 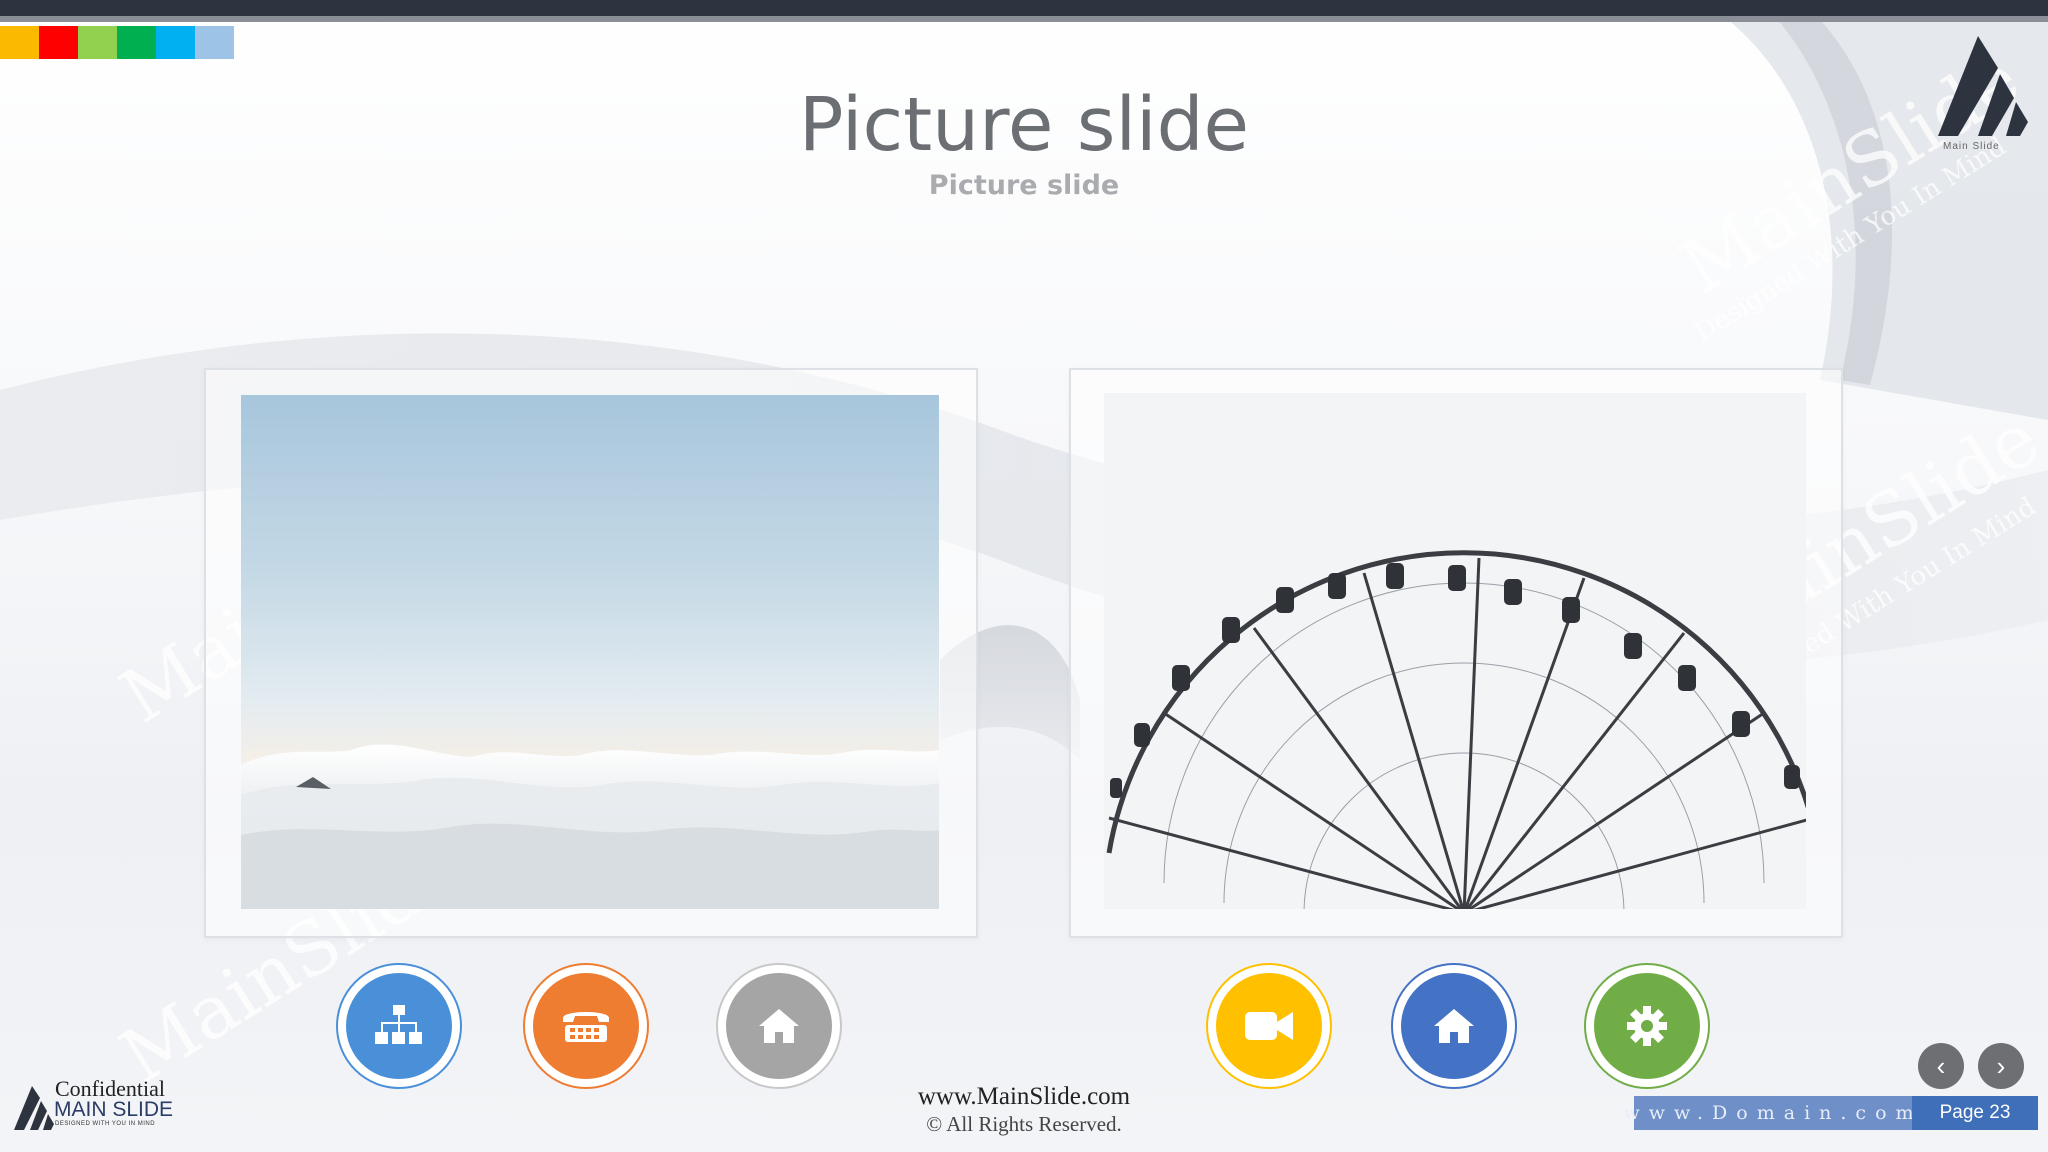 What do you see at coordinates (214, 42) in the screenshot?
I see `swatch-light-blue` at bounding box center [214, 42].